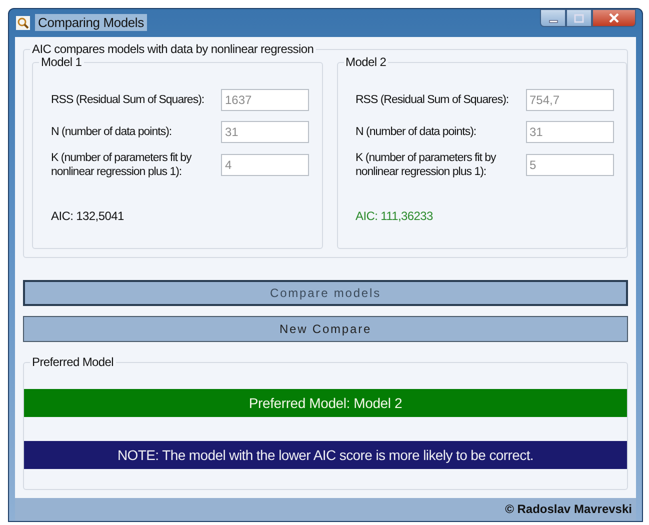 The image size is (649, 525). Describe the element at coordinates (91, 23) in the screenshot. I see `window-title: Comparing Models` at that location.